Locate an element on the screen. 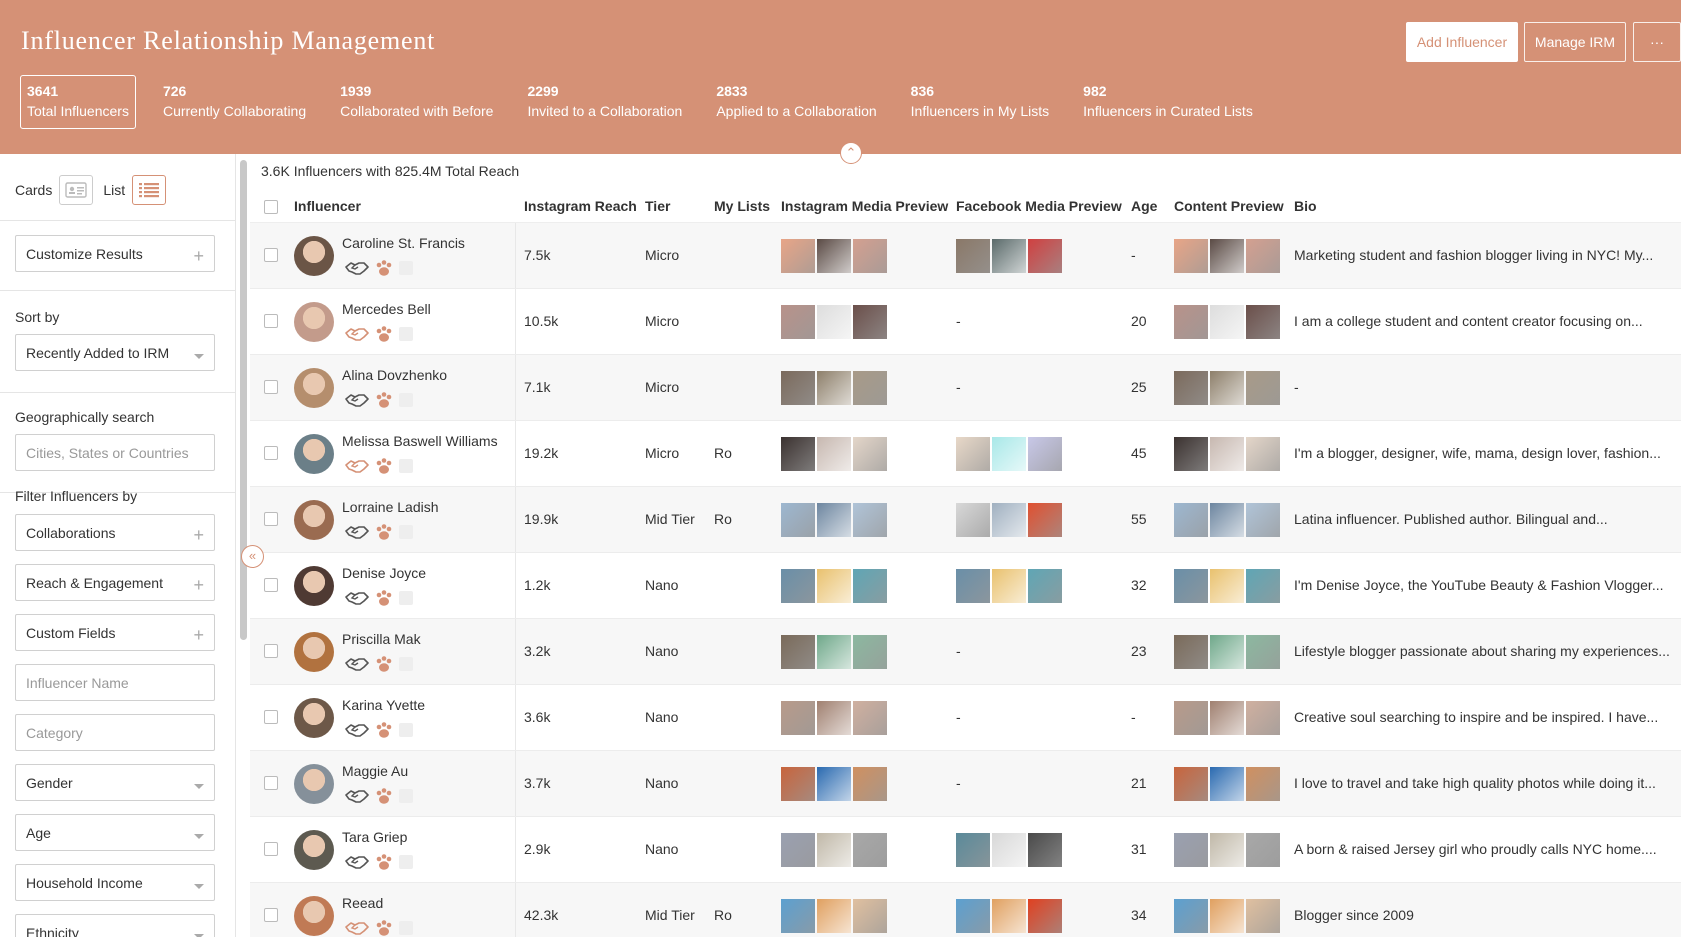 The width and height of the screenshot is (1681, 937). influencer-name: Alina Dovzhenko is located at coordinates (394, 375).